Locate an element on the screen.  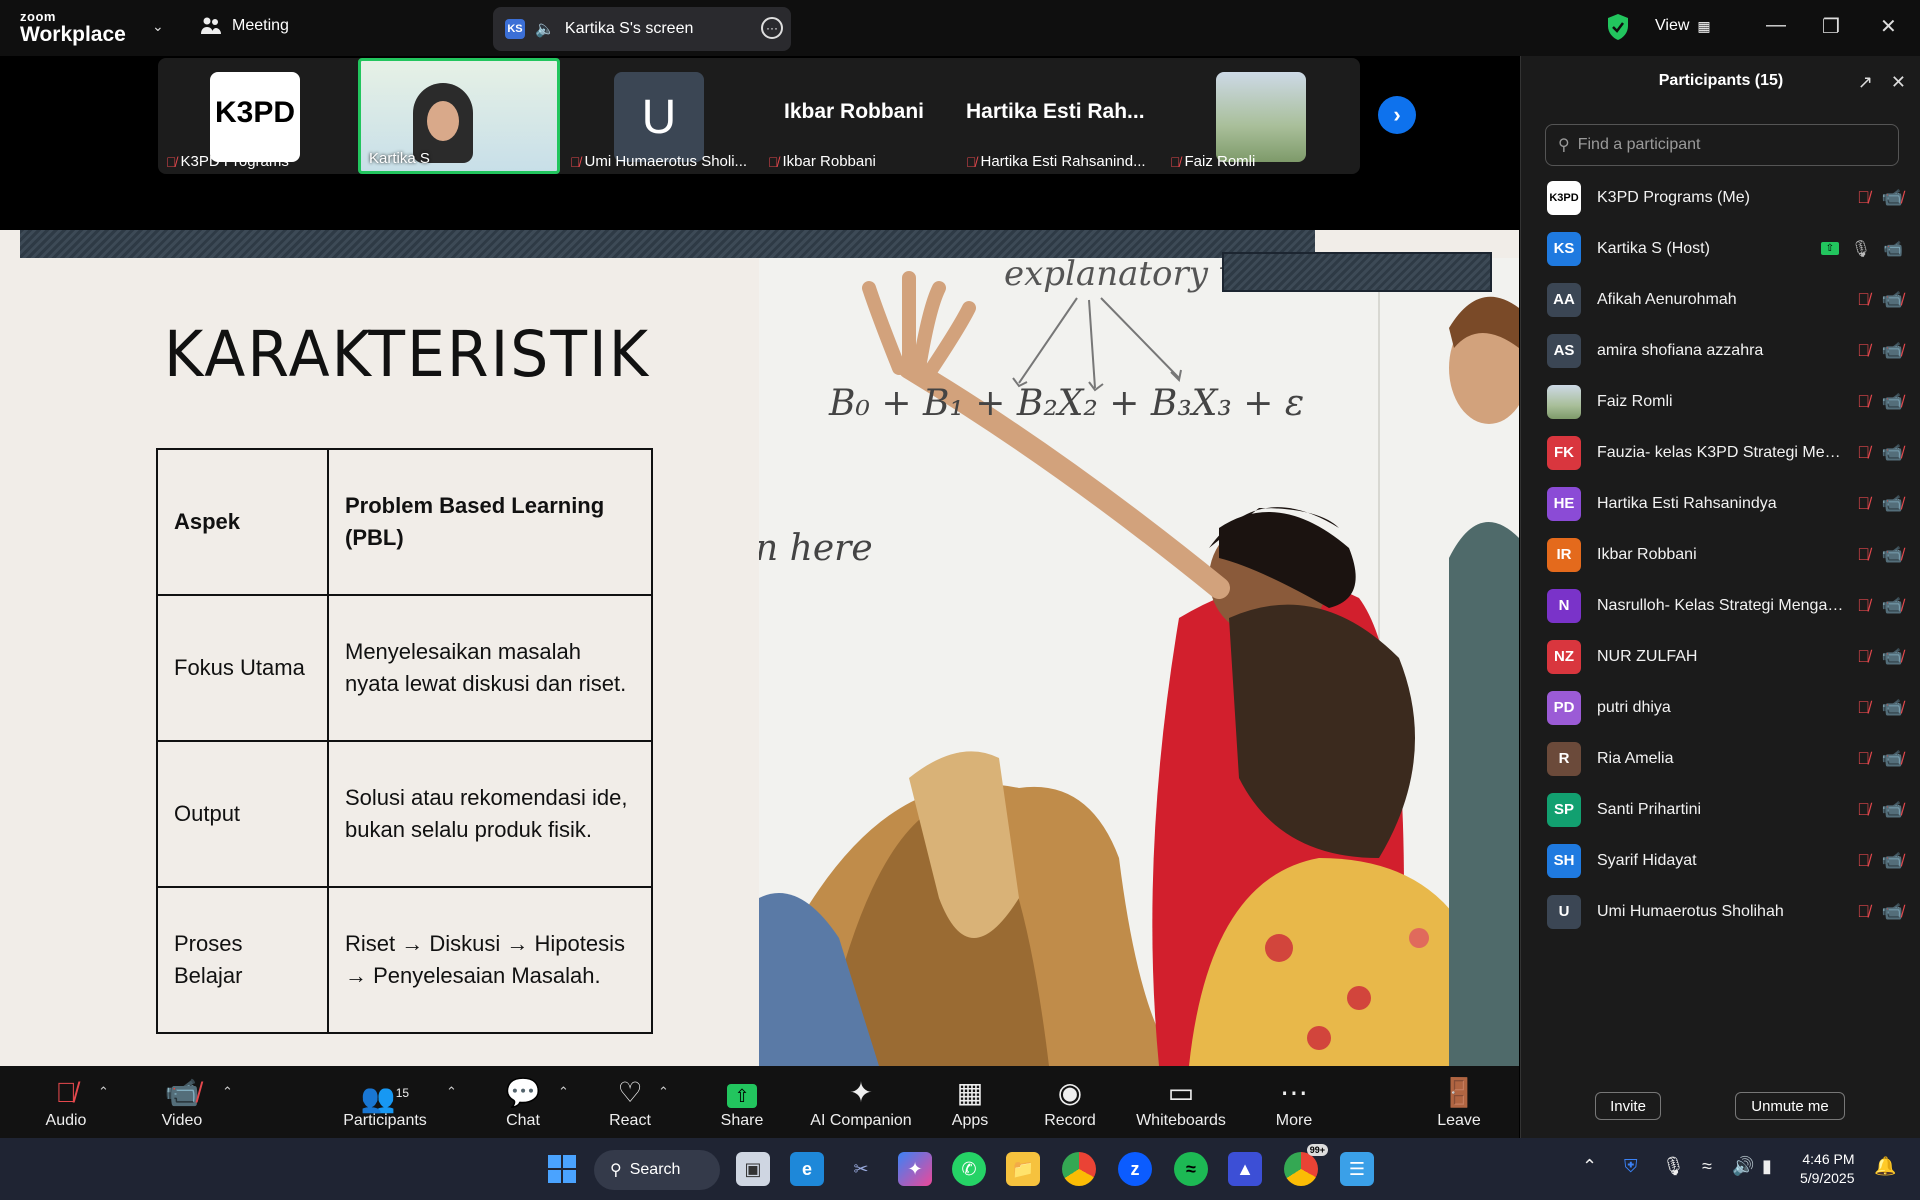
active-speaker-tile: Kartika S is located at coordinates (459, 116).